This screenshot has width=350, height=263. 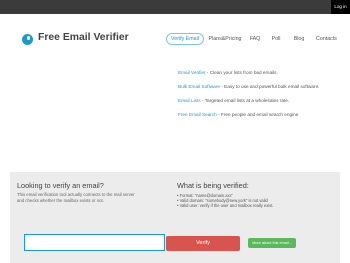 I want to click on feature-link-free-email-search: Free Email Search, so click(x=197, y=114).